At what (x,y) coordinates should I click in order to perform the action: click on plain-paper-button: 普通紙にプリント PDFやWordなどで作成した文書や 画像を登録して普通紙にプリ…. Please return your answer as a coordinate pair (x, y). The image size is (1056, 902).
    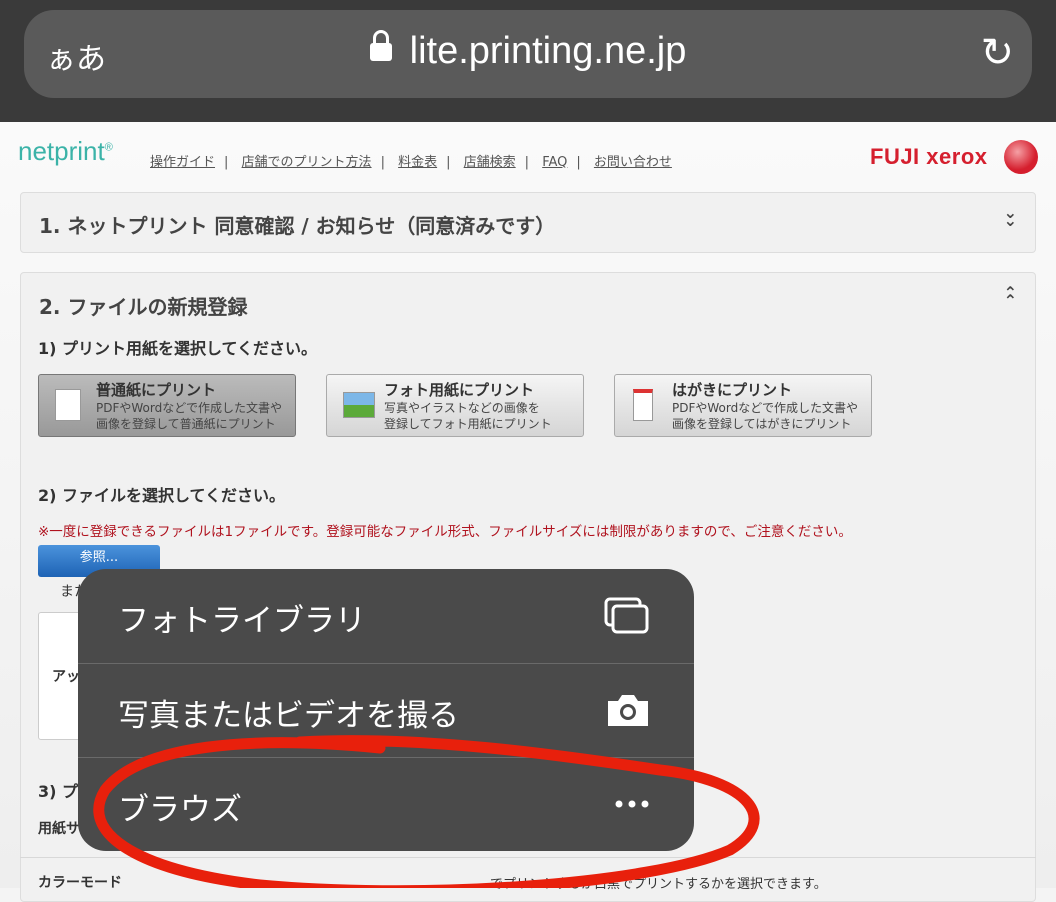
    Looking at the image, I should click on (167, 405).